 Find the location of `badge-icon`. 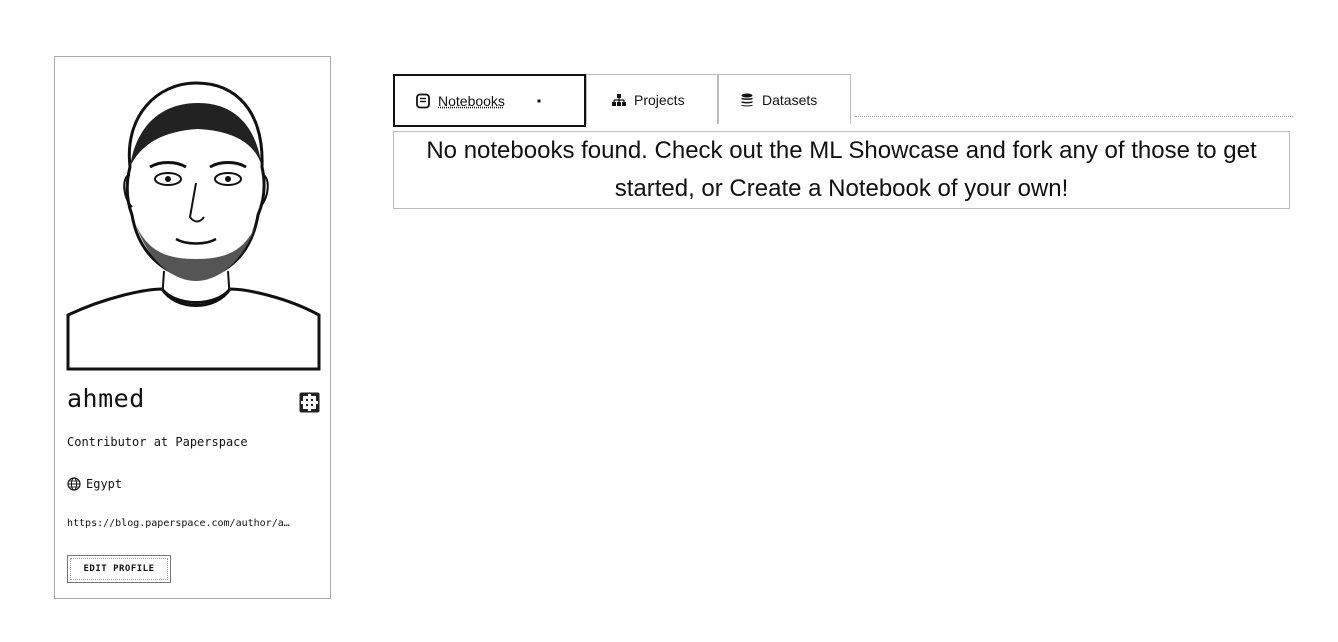

badge-icon is located at coordinates (309, 402).